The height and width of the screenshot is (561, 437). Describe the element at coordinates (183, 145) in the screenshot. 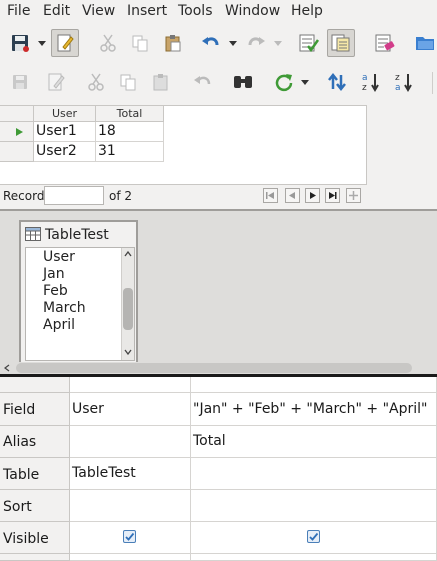

I see `results-grid: User Total User1 18 User2 31` at that location.